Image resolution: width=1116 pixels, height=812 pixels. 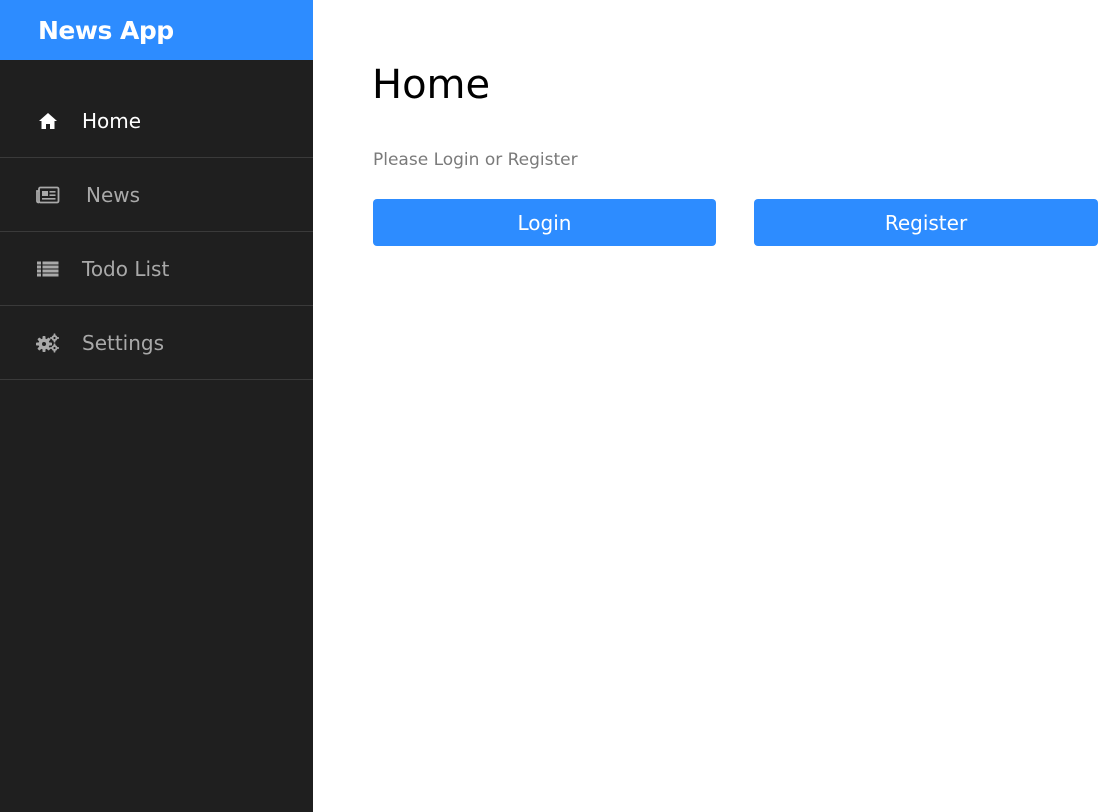 I want to click on page-title: Home, so click(x=431, y=85).